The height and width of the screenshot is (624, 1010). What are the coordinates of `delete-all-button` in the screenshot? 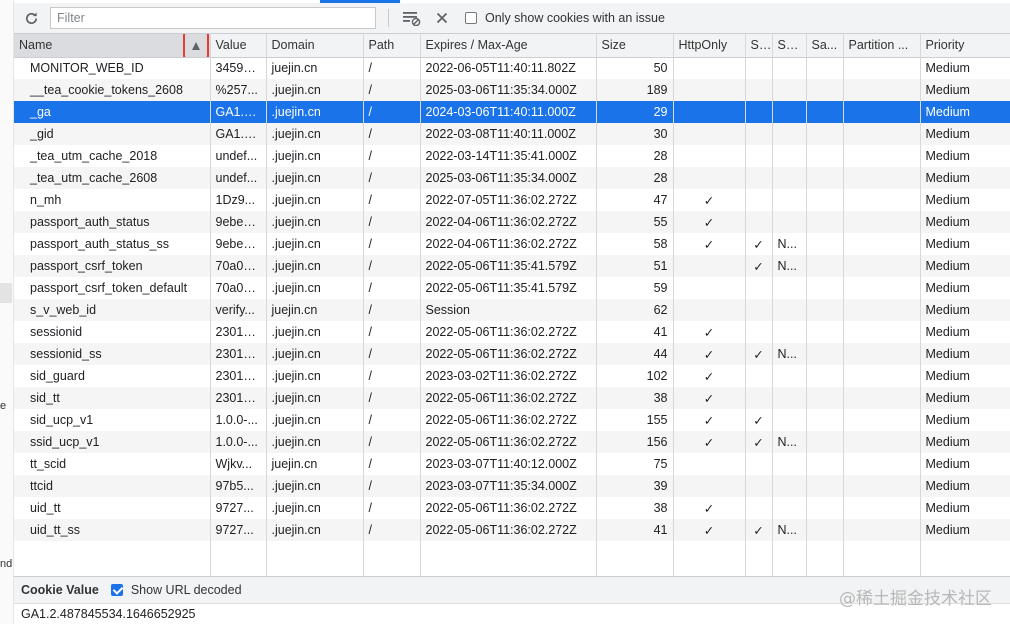 It's located at (442, 18).